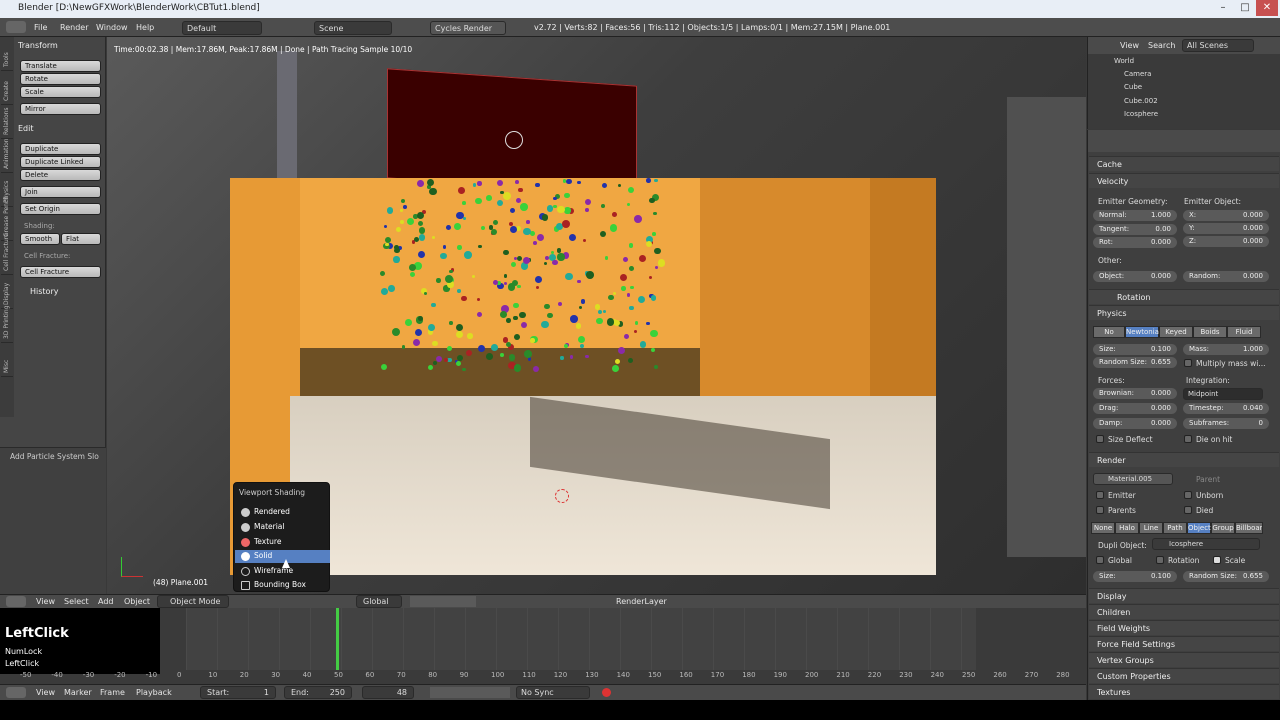 The image size is (1280, 720). Describe the element at coordinates (1188, 439) in the screenshot. I see `die-on-hit-checkbox` at that location.